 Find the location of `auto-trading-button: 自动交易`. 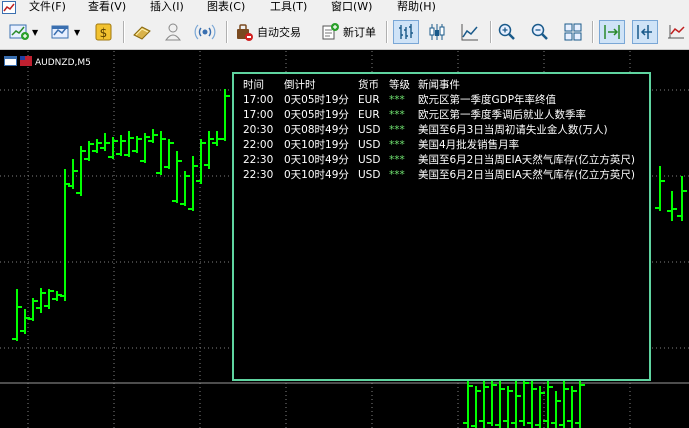

auto-trading-button: 自动交易 is located at coordinates (267, 32).